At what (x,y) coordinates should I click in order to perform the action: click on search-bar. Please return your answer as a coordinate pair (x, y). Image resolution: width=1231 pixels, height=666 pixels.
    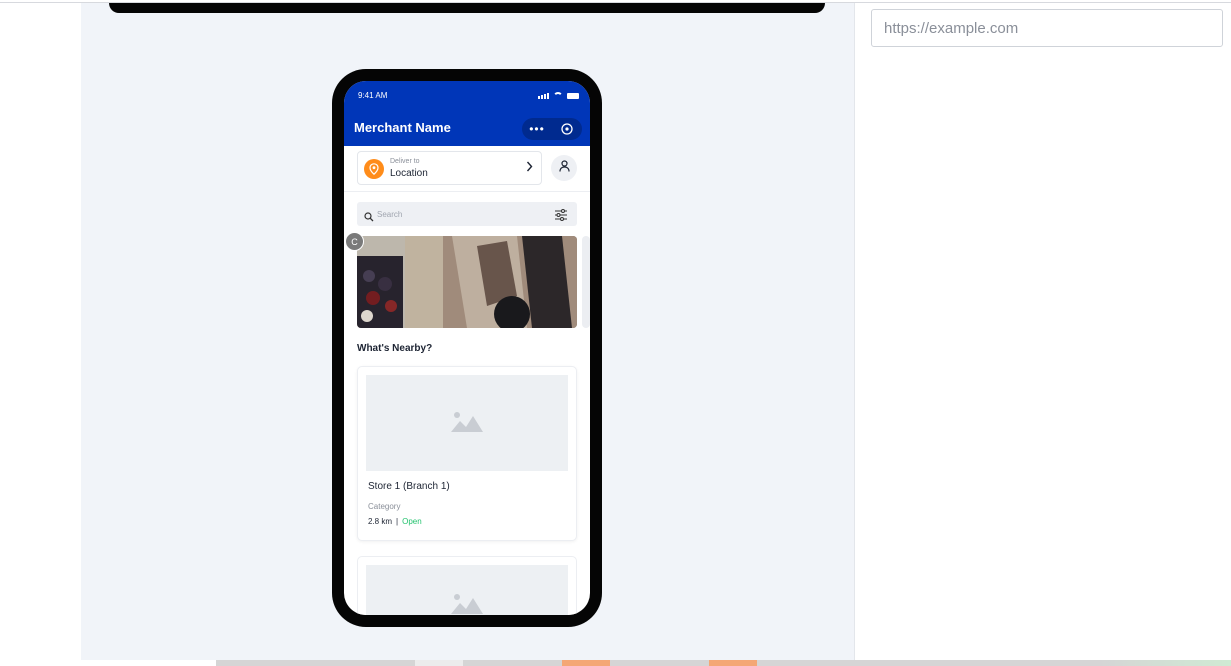
    Looking at the image, I should click on (467, 214).